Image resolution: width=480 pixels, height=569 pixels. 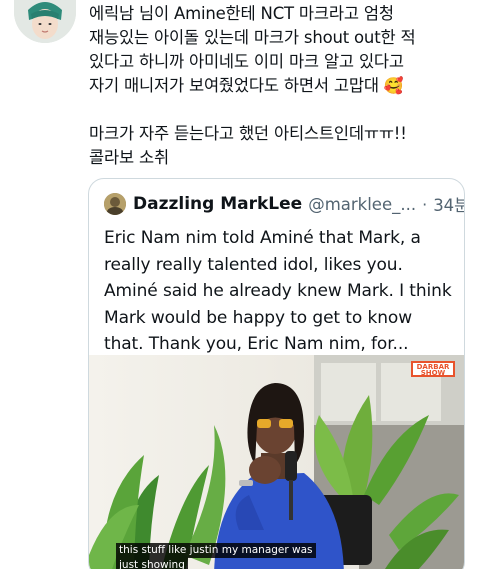 What do you see at coordinates (216, 550) in the screenshot?
I see `video-subtitle-line-1: this stuff like justin my manager was` at bounding box center [216, 550].